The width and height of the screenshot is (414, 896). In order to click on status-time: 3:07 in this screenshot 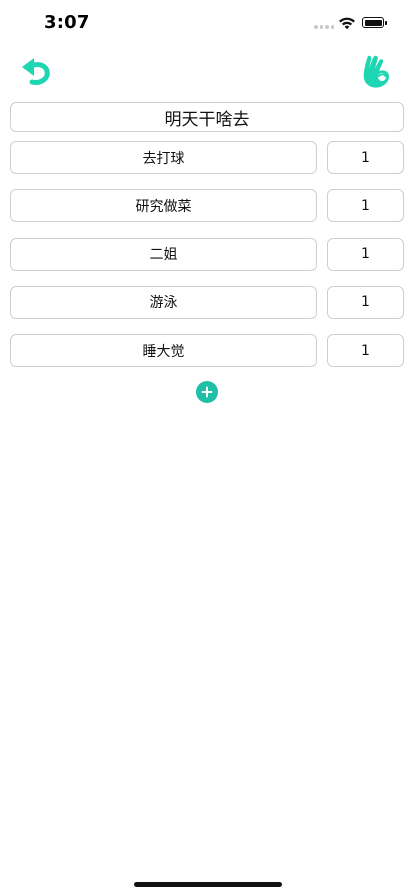, I will do `click(67, 22)`.